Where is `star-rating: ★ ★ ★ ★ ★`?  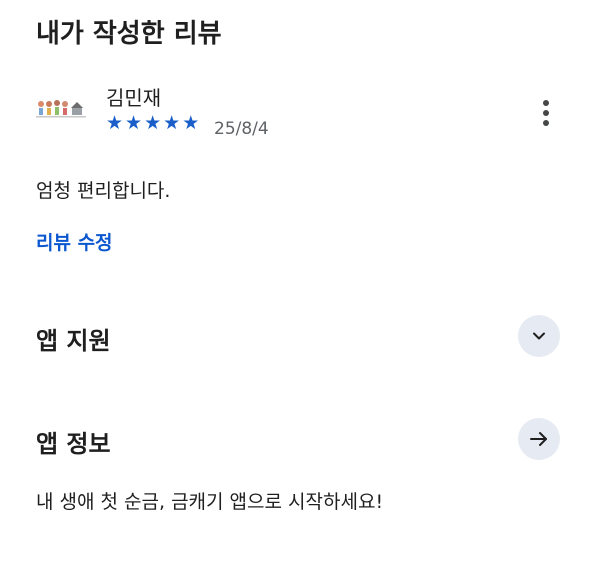 star-rating: ★ ★ ★ ★ ★ is located at coordinates (152, 123).